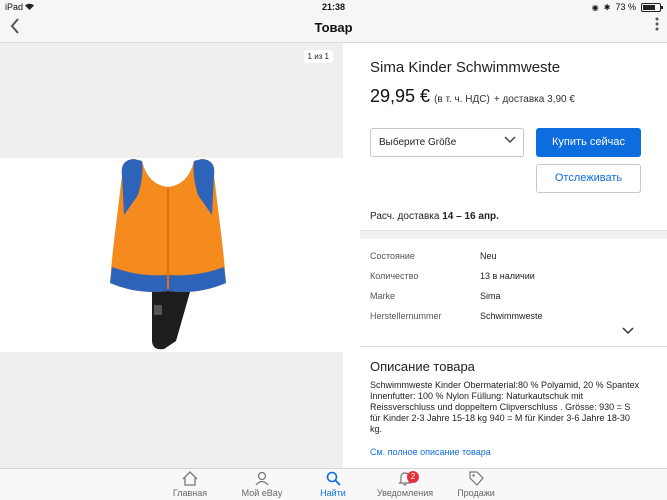 This screenshot has height=500, width=667. I want to click on price: 29,95 €, so click(400, 96).